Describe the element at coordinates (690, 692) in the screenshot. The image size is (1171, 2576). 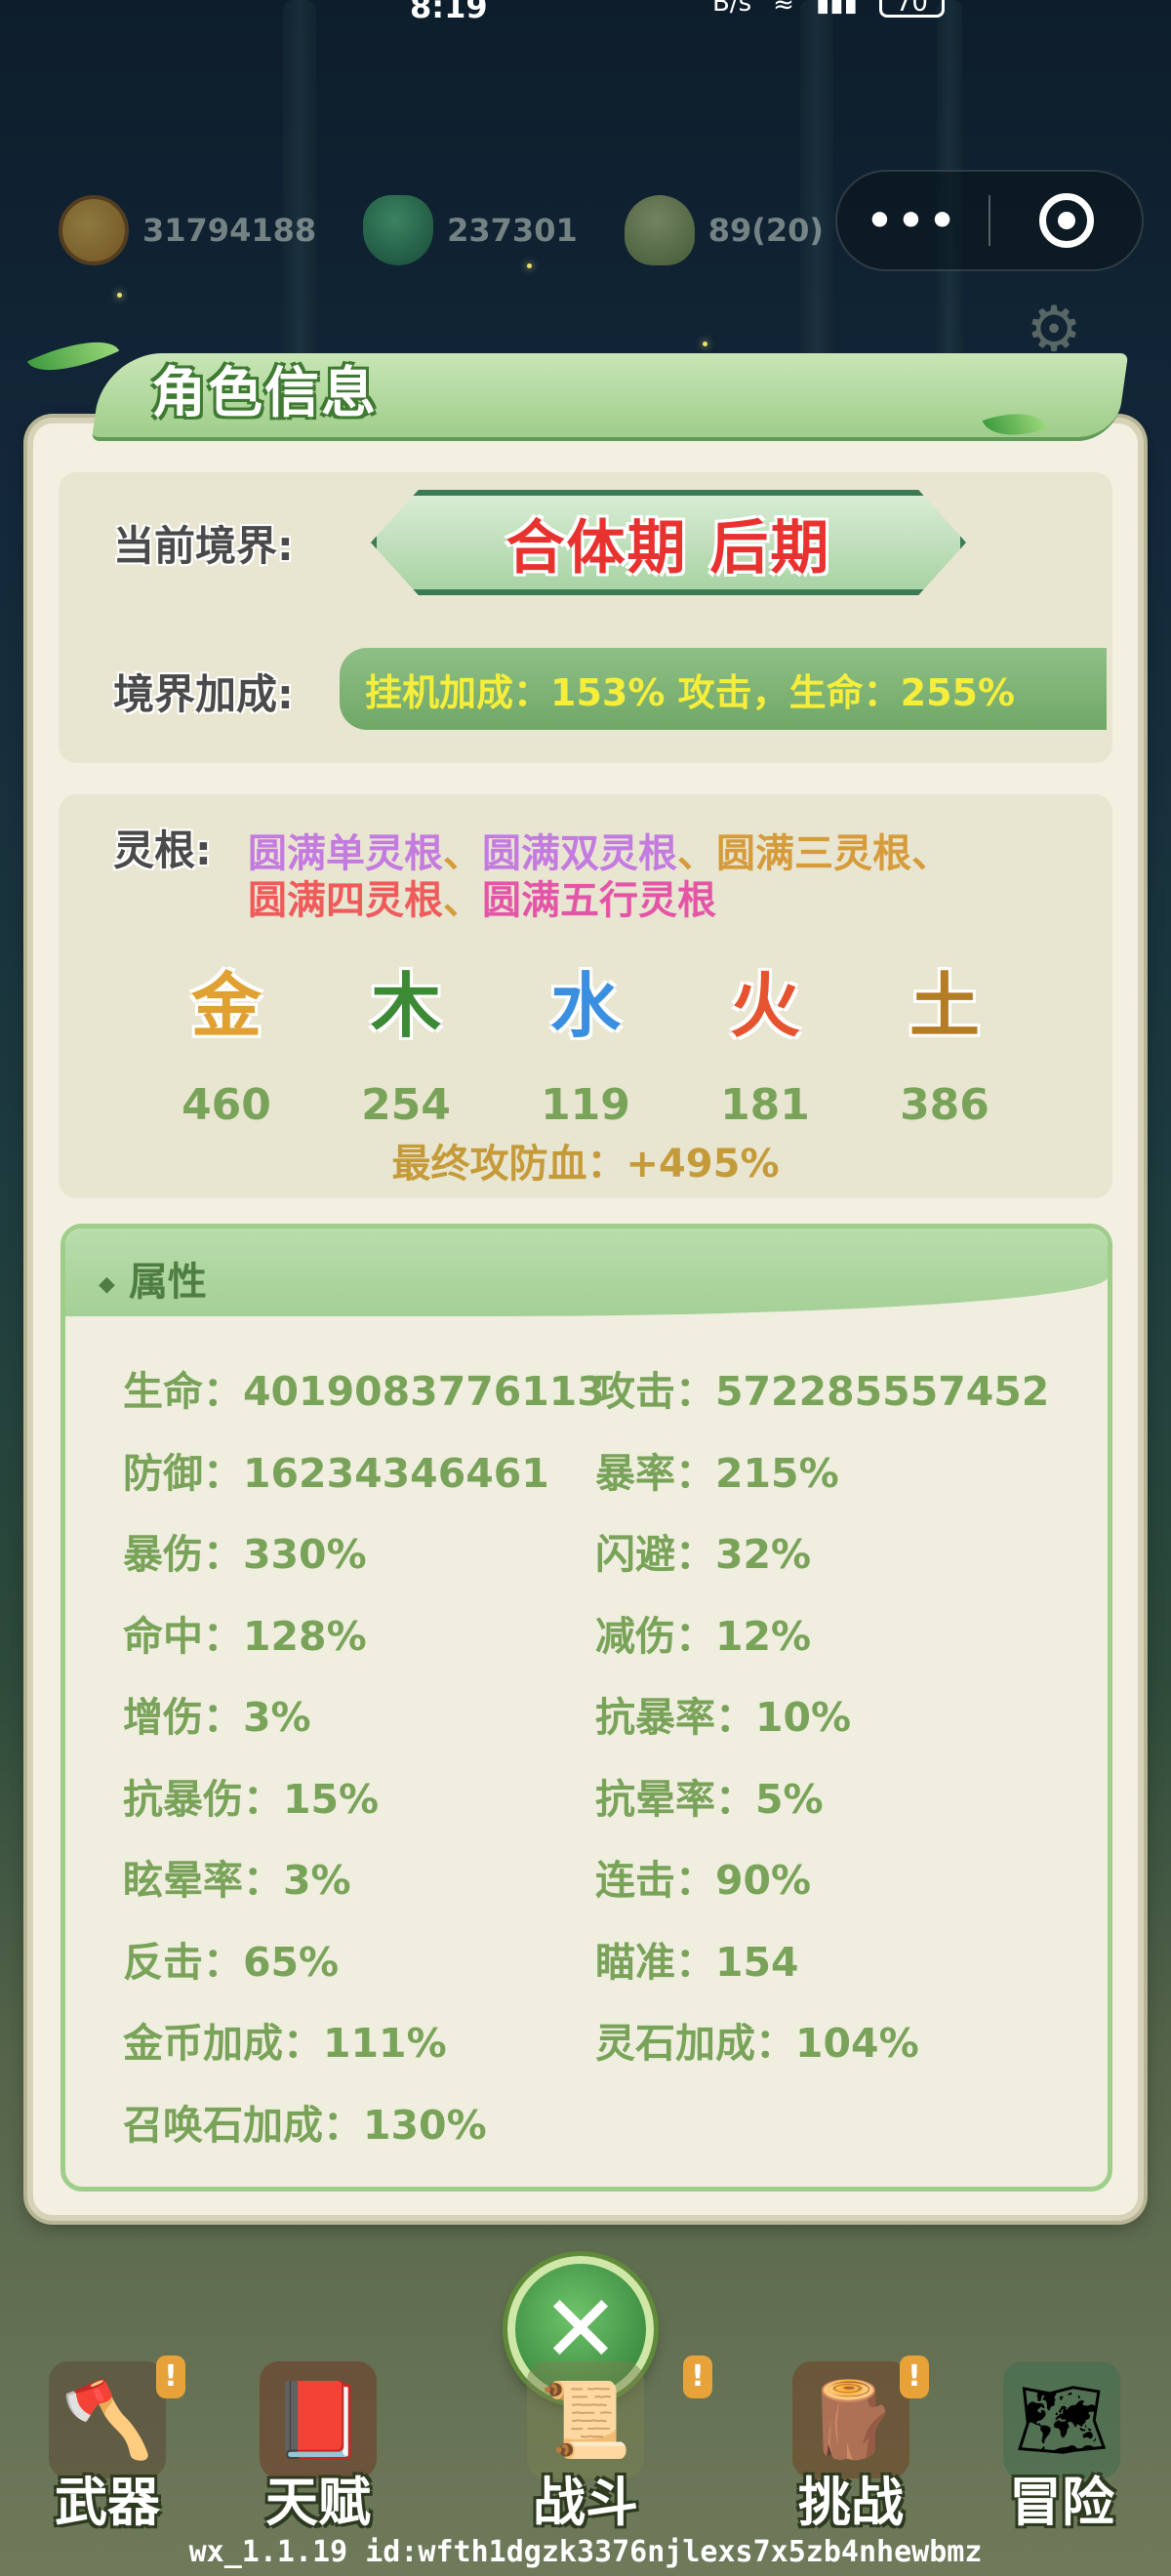
I see `bonus-value: 挂机加成：153% 攻击，生命：255%` at that location.